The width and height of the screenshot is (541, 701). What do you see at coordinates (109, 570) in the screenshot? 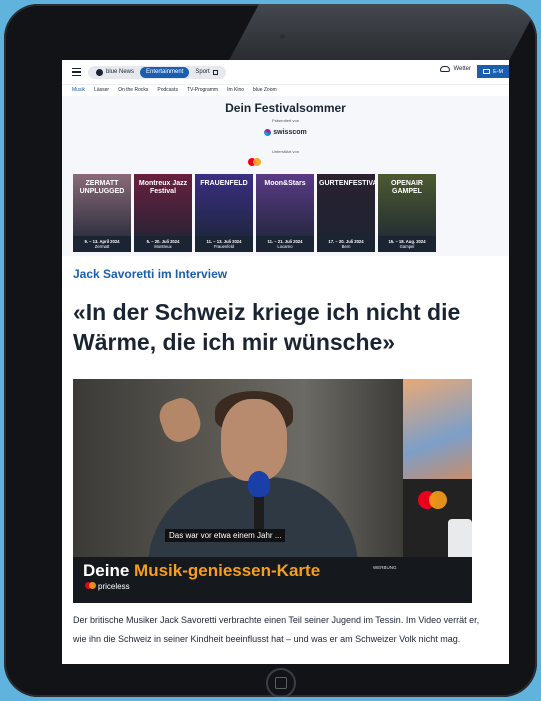
I see `ad-title-prefix: Deine` at bounding box center [109, 570].